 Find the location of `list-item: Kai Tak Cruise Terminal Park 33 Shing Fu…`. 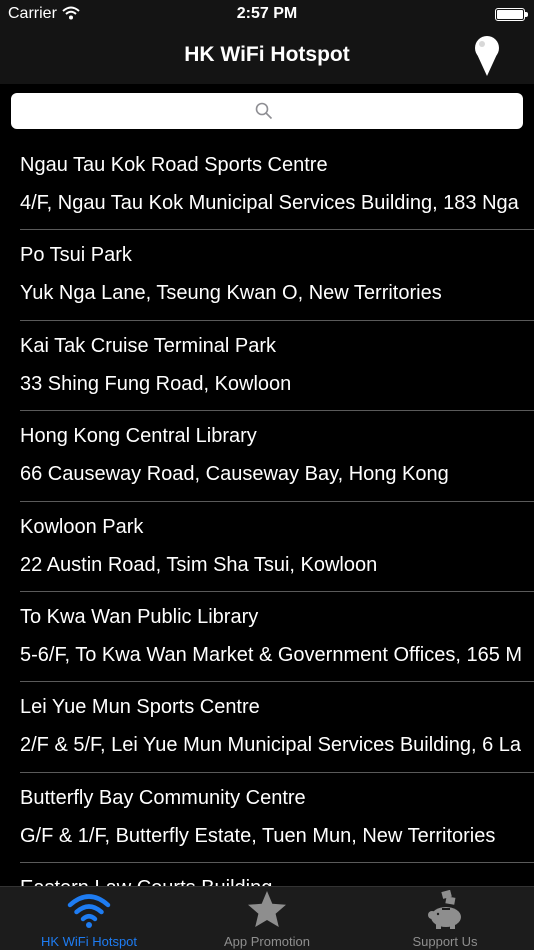

list-item: Kai Tak Cruise Terminal Park 33 Shing Fu… is located at coordinates (267, 366).